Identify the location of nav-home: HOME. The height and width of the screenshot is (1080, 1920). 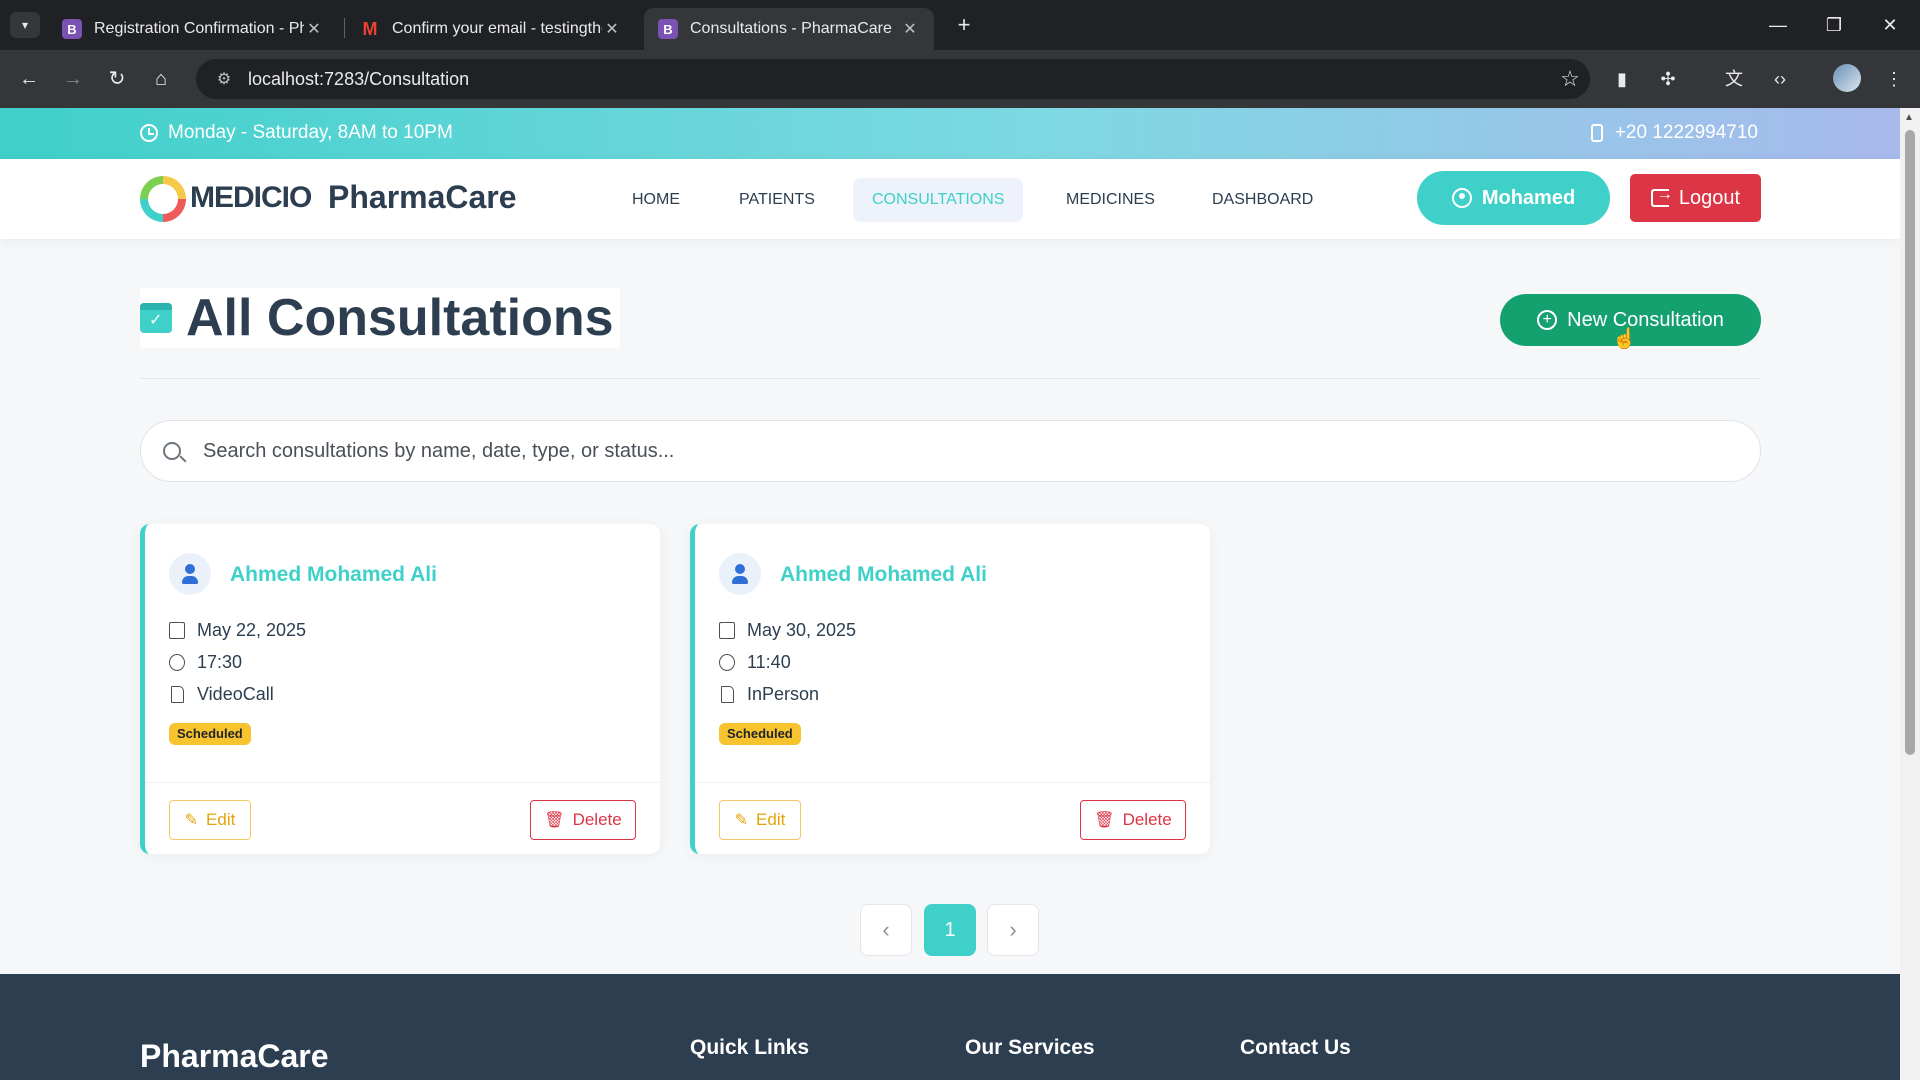
(656, 200).